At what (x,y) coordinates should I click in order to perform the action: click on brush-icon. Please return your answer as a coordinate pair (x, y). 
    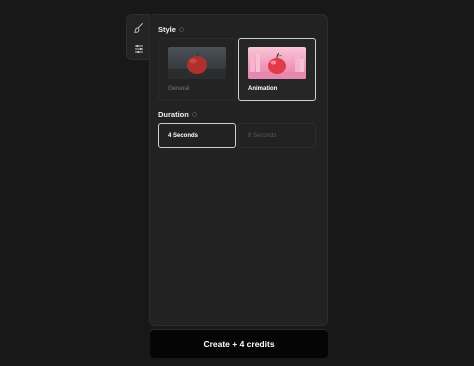
    Looking at the image, I should click on (138, 28).